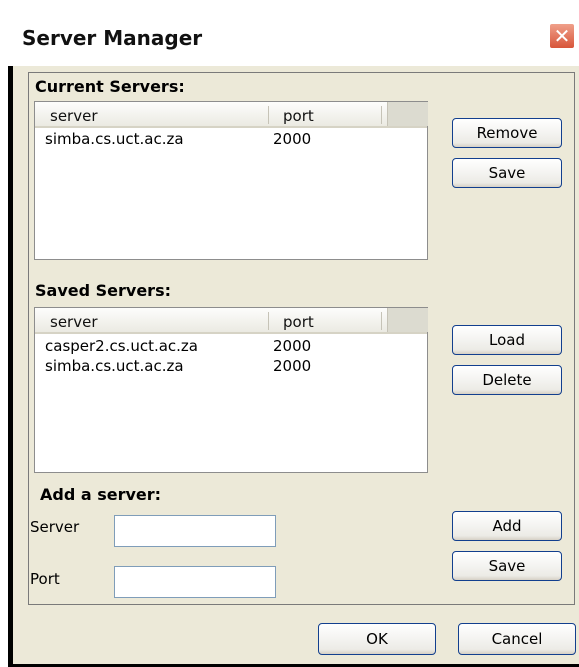  I want to click on port-input, so click(195, 582).